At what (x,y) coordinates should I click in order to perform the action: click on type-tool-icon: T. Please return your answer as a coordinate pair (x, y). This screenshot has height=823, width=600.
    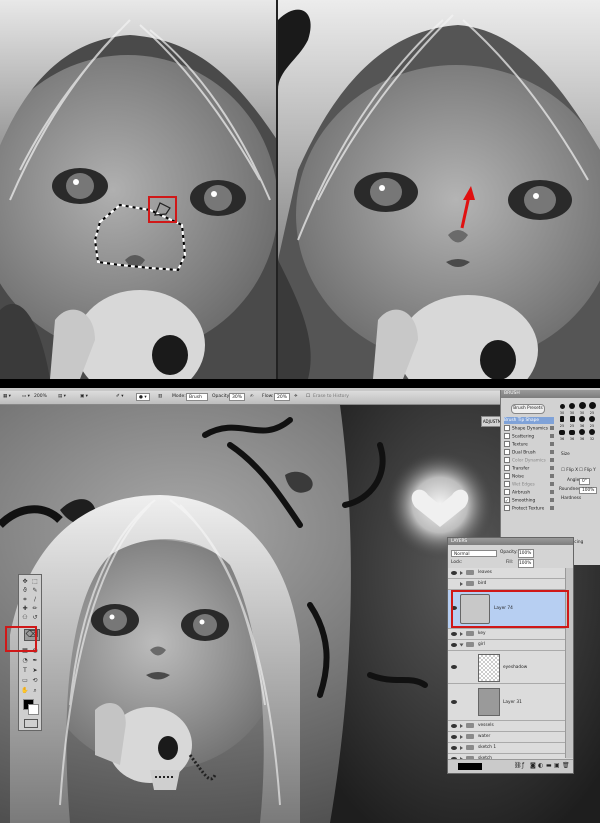
    Looking at the image, I should click on (25, 670).